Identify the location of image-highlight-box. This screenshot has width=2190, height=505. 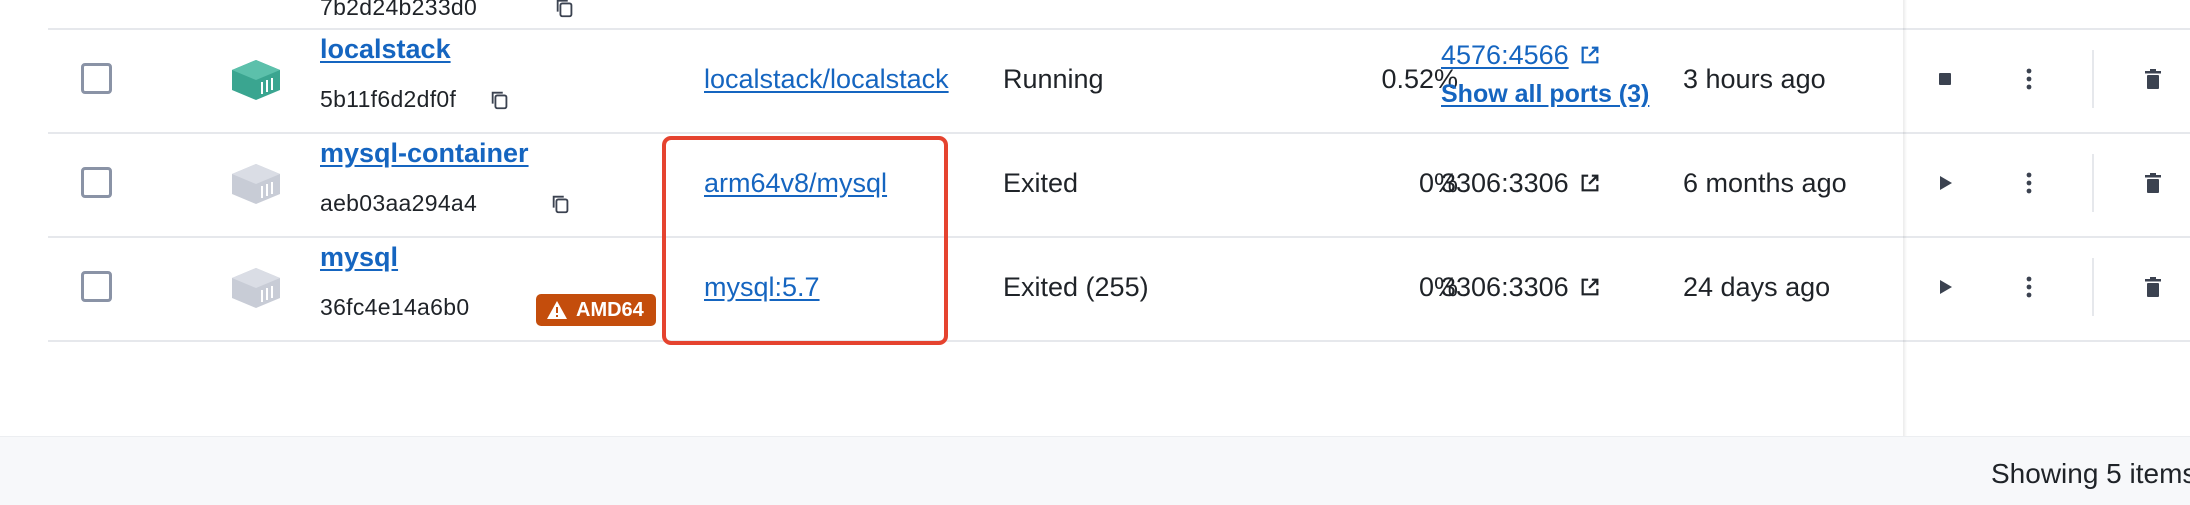
(805, 240).